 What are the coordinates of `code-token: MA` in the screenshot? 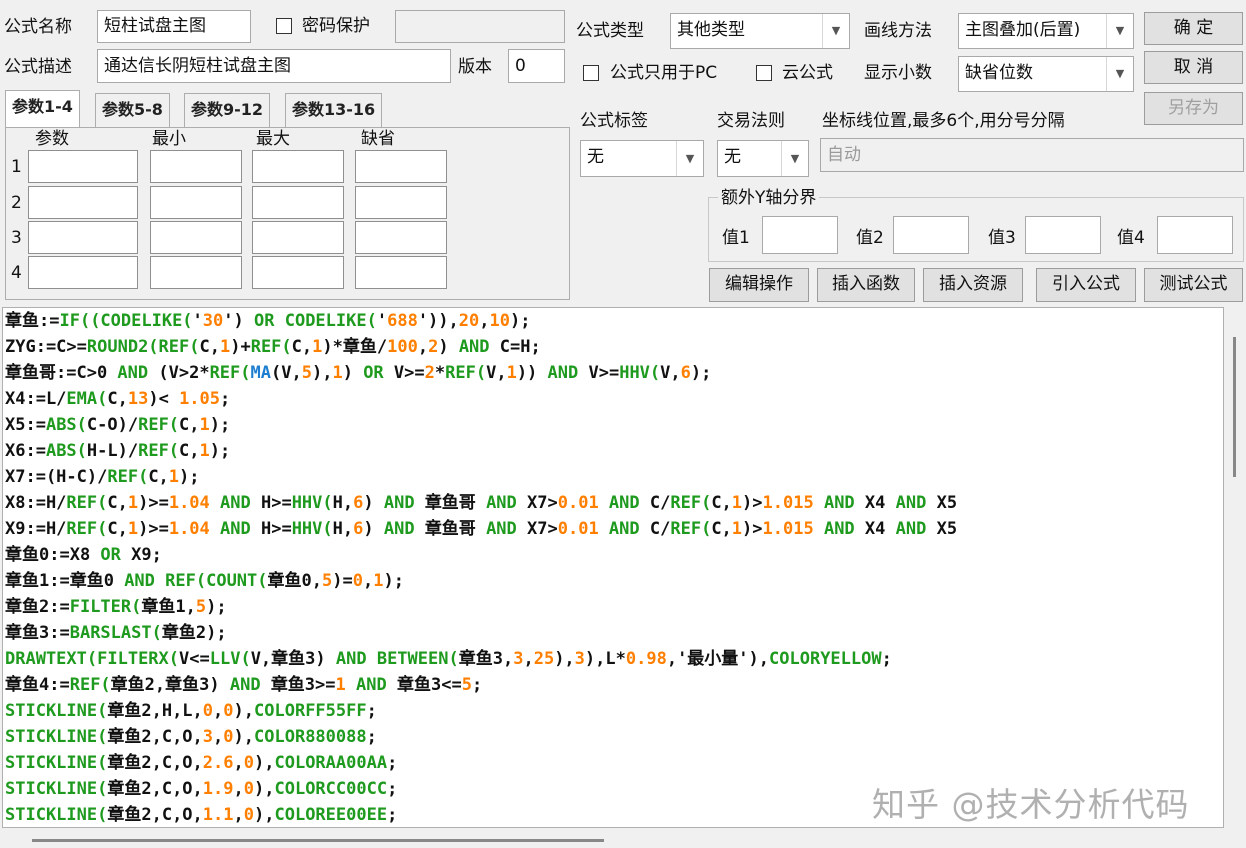 It's located at (260, 373).